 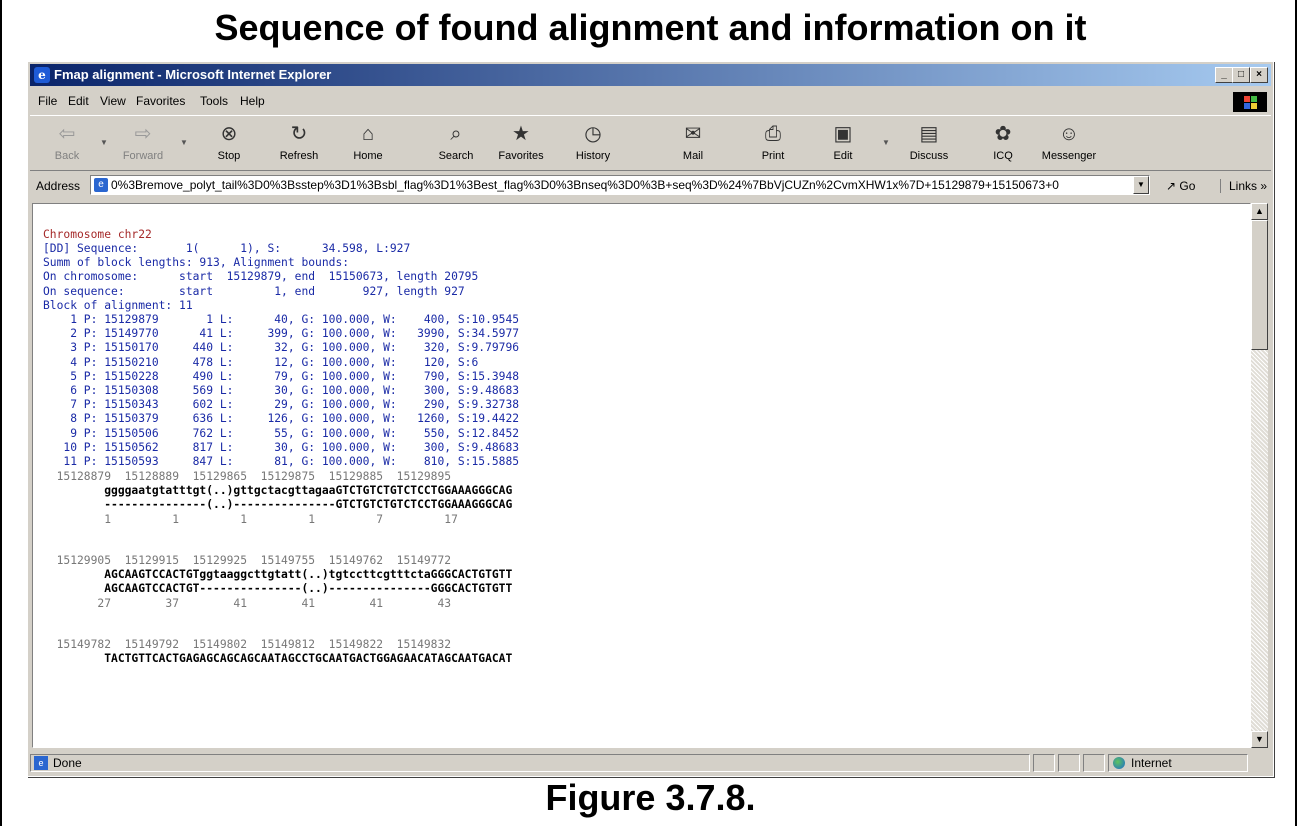 What do you see at coordinates (1259, 285) in the screenshot?
I see `scroll-thumb` at bounding box center [1259, 285].